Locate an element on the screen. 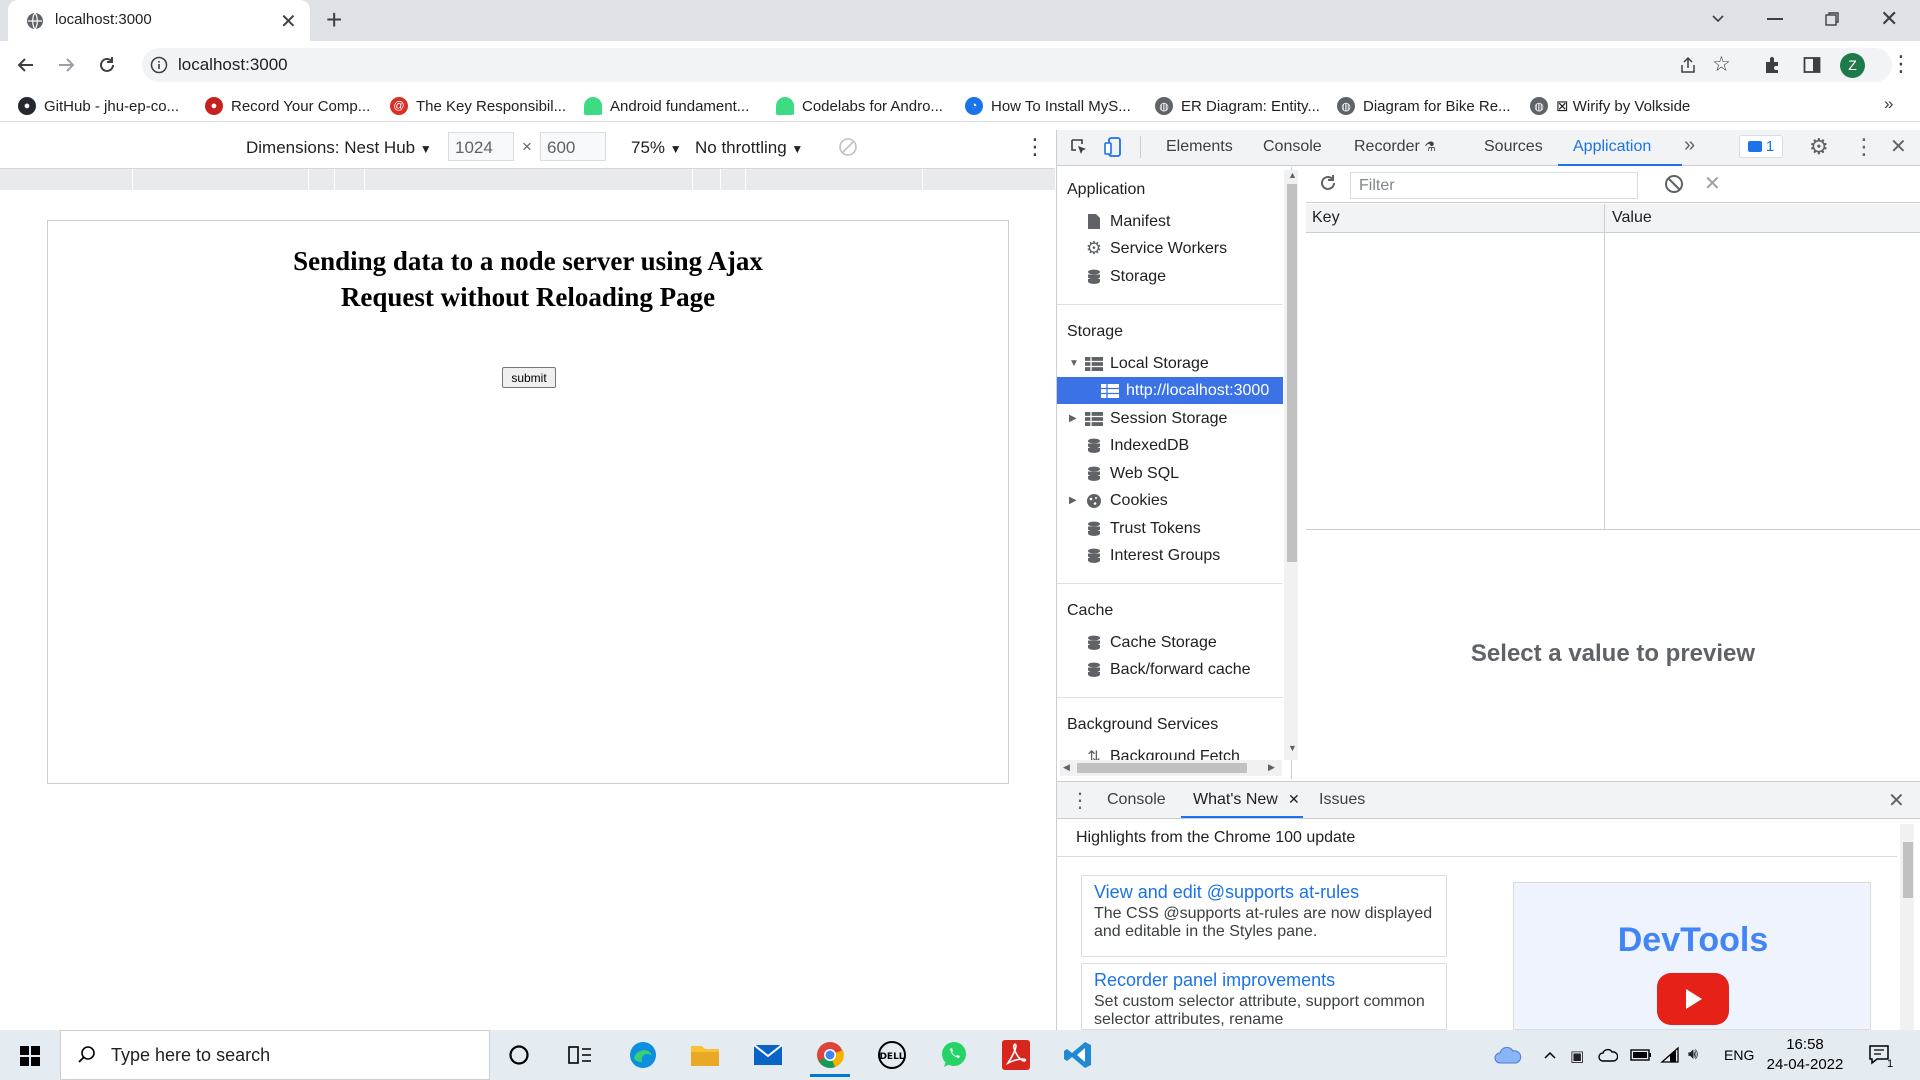  throttling-select: No throttling ▼ is located at coordinates (749, 148).